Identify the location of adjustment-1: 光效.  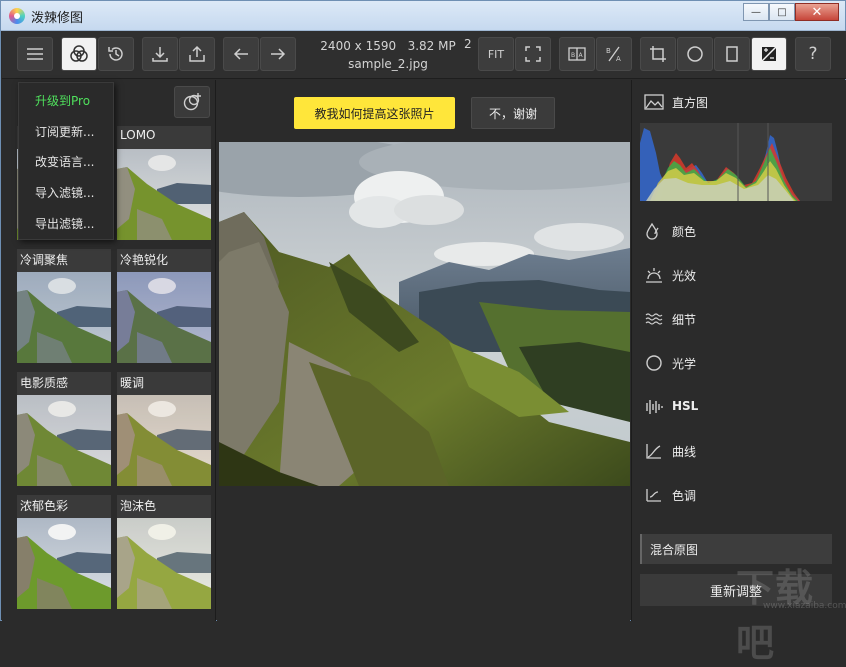
(732, 274).